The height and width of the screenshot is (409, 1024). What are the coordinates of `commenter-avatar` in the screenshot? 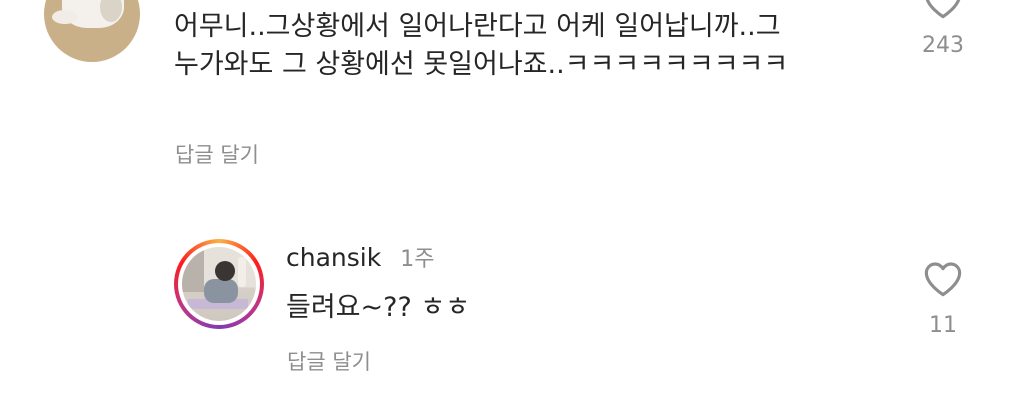 It's located at (92, 31).